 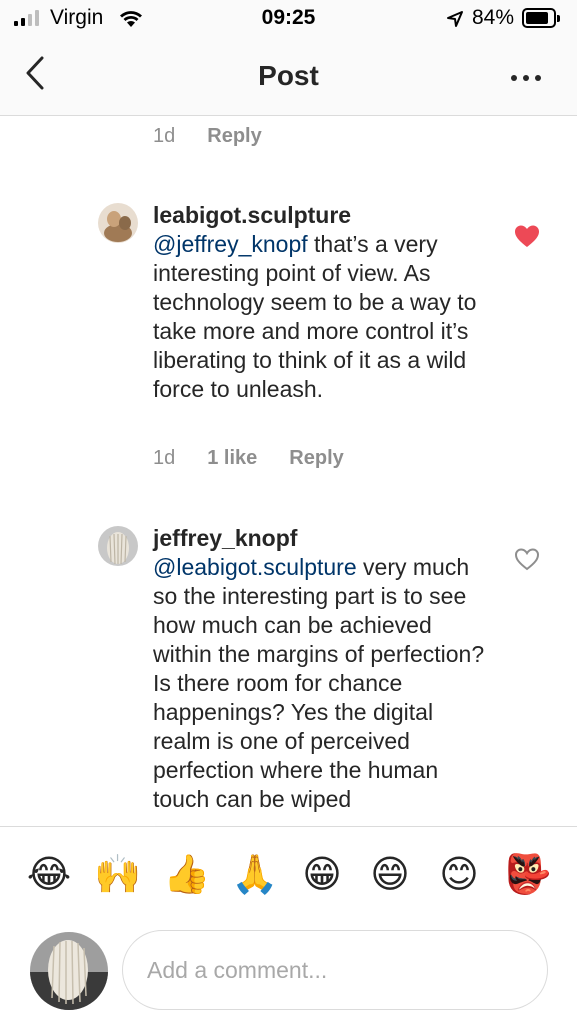 What do you see at coordinates (335, 970) in the screenshot?
I see `comment-input` at bounding box center [335, 970].